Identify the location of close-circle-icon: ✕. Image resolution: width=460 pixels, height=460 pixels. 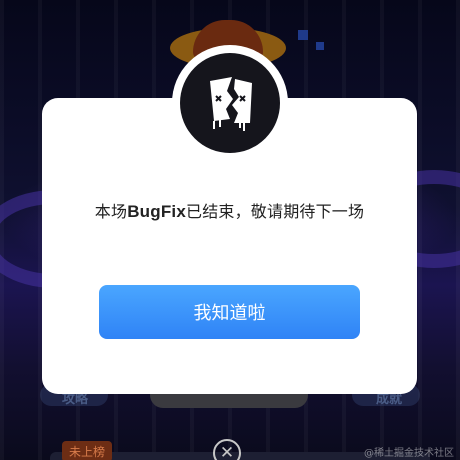
(227, 449).